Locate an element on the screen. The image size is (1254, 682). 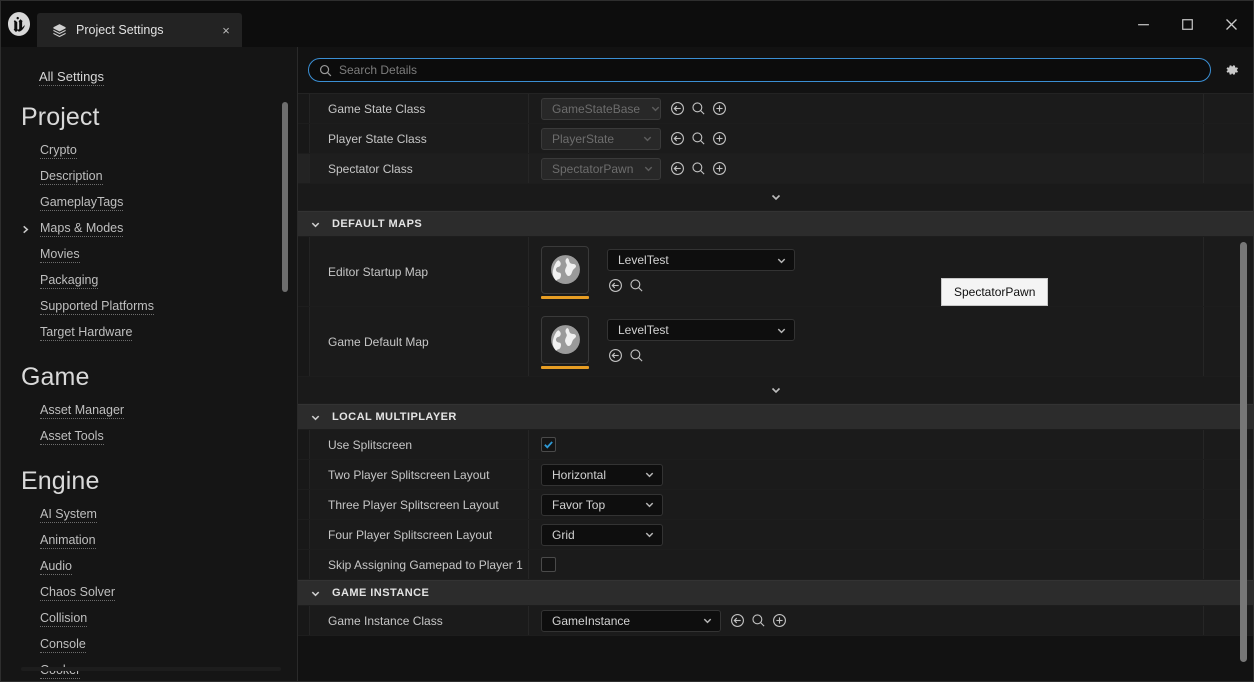
property-label: Skip Assigning Gamepad to Player 1 is located at coordinates (419, 564).